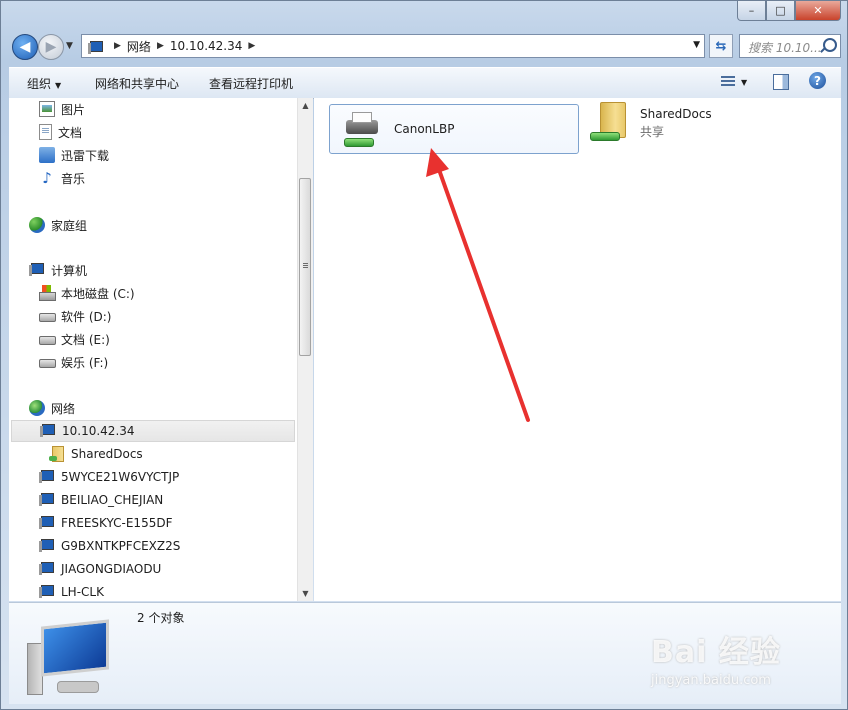 This screenshot has width=848, height=710. Describe the element at coordinates (139, 46) in the screenshot. I see `breadcrumb-network: 网络` at that location.